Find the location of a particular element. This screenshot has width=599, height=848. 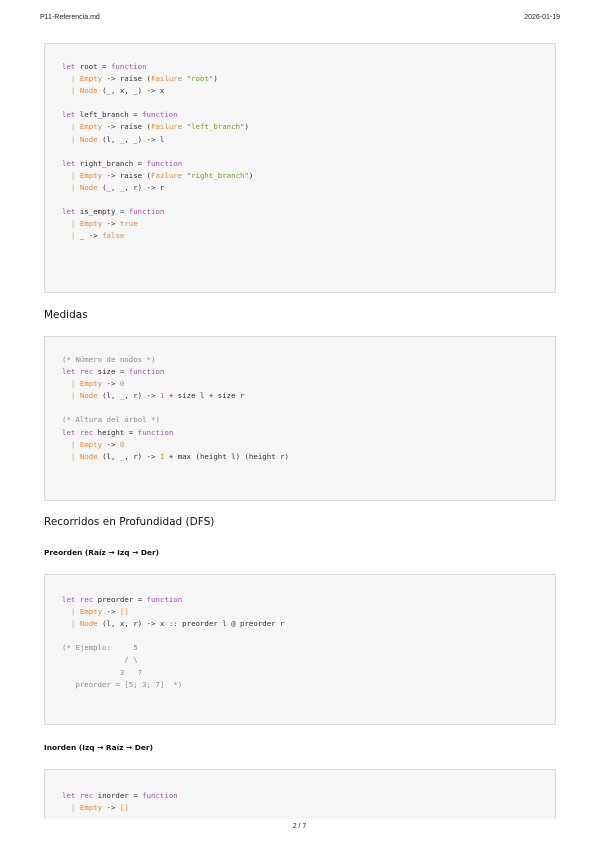

code-token: height = is located at coordinates (117, 432).